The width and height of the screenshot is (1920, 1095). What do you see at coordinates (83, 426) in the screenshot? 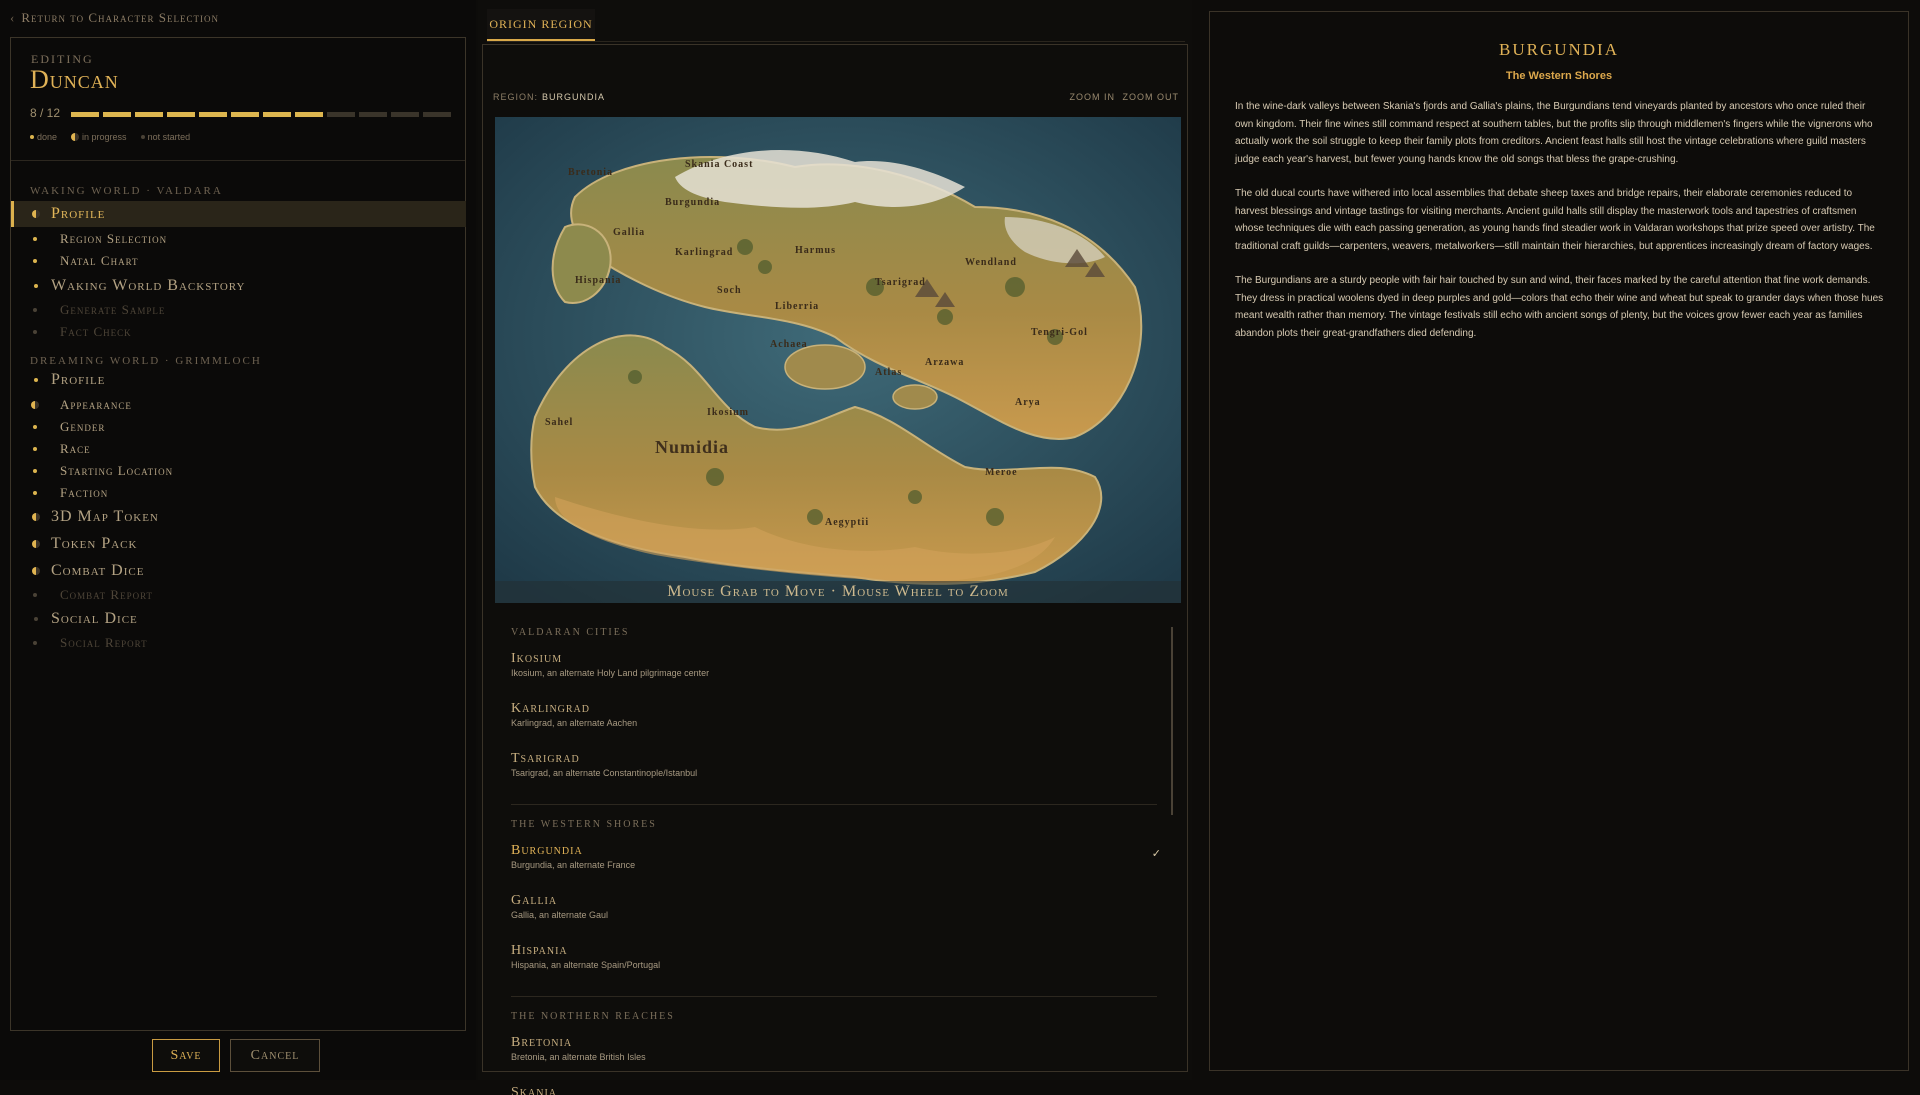
I see `sidebar-item-label: Gender` at bounding box center [83, 426].